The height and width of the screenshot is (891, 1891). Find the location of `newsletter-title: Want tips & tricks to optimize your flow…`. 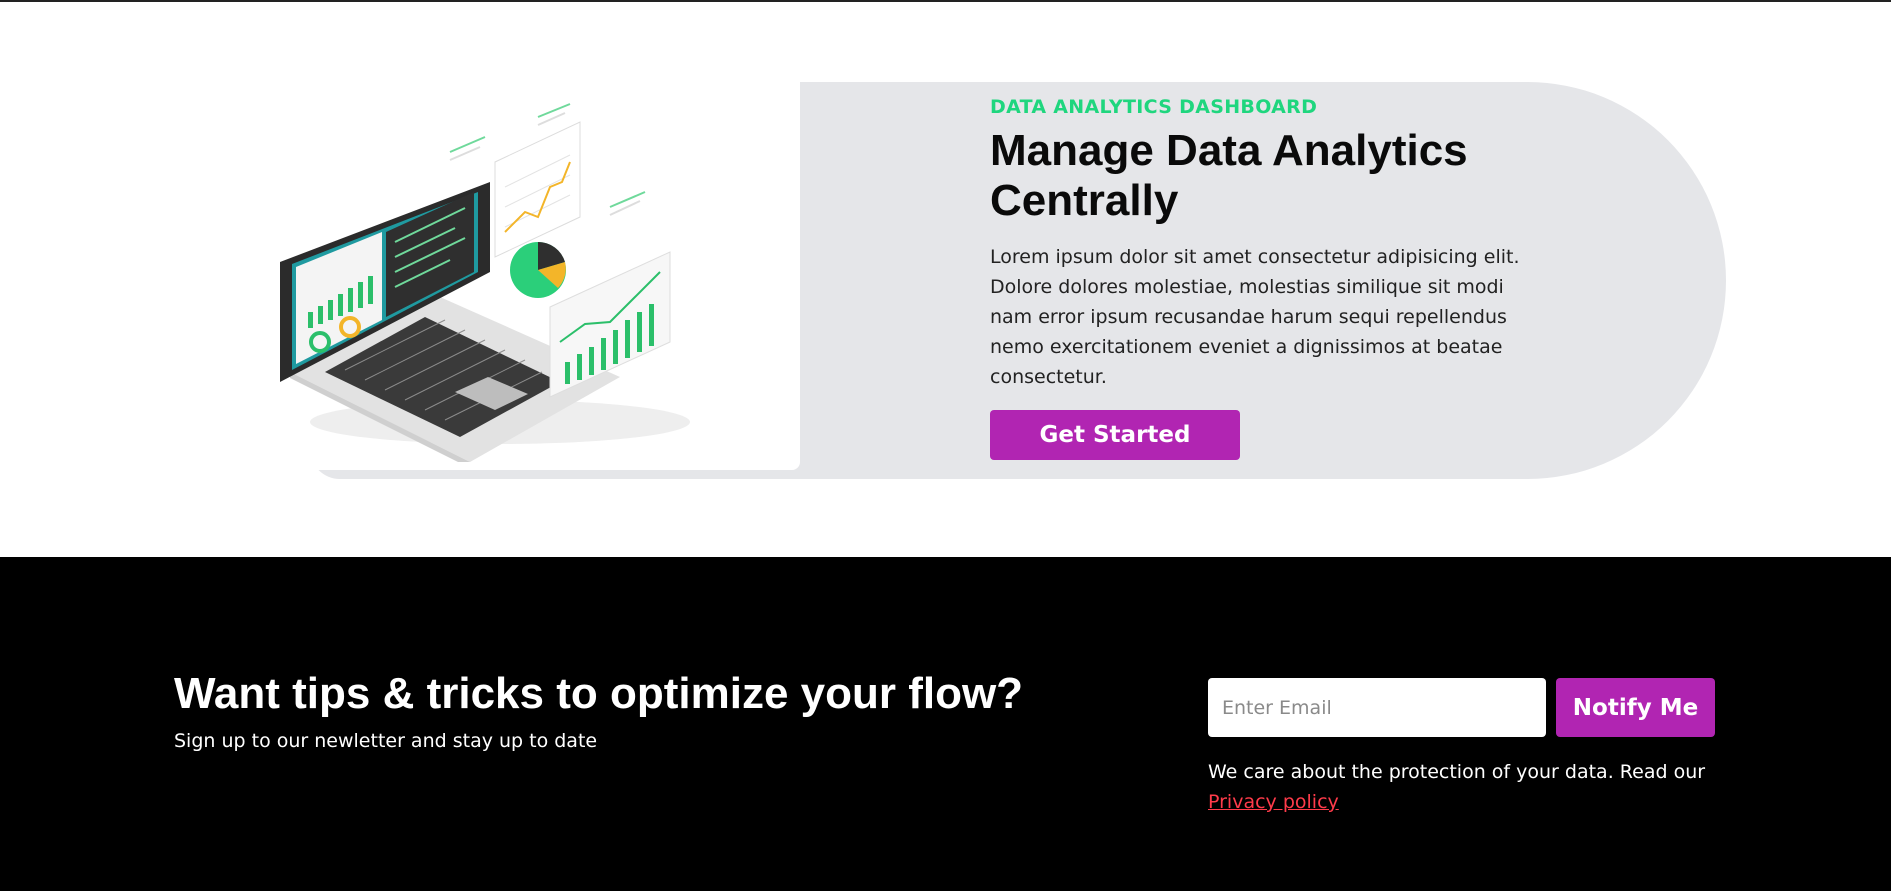

newsletter-title: Want tips & tricks to optimize your flow… is located at coordinates (599, 693).